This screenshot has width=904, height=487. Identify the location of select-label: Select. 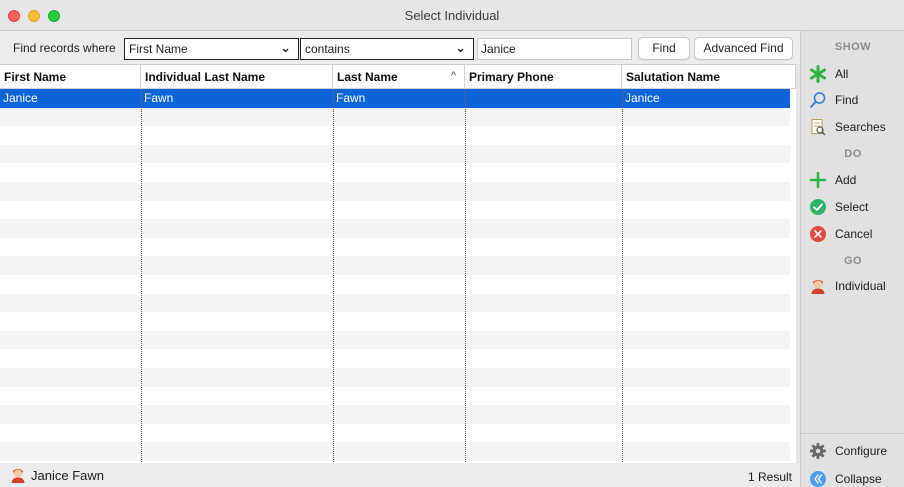
(852, 207).